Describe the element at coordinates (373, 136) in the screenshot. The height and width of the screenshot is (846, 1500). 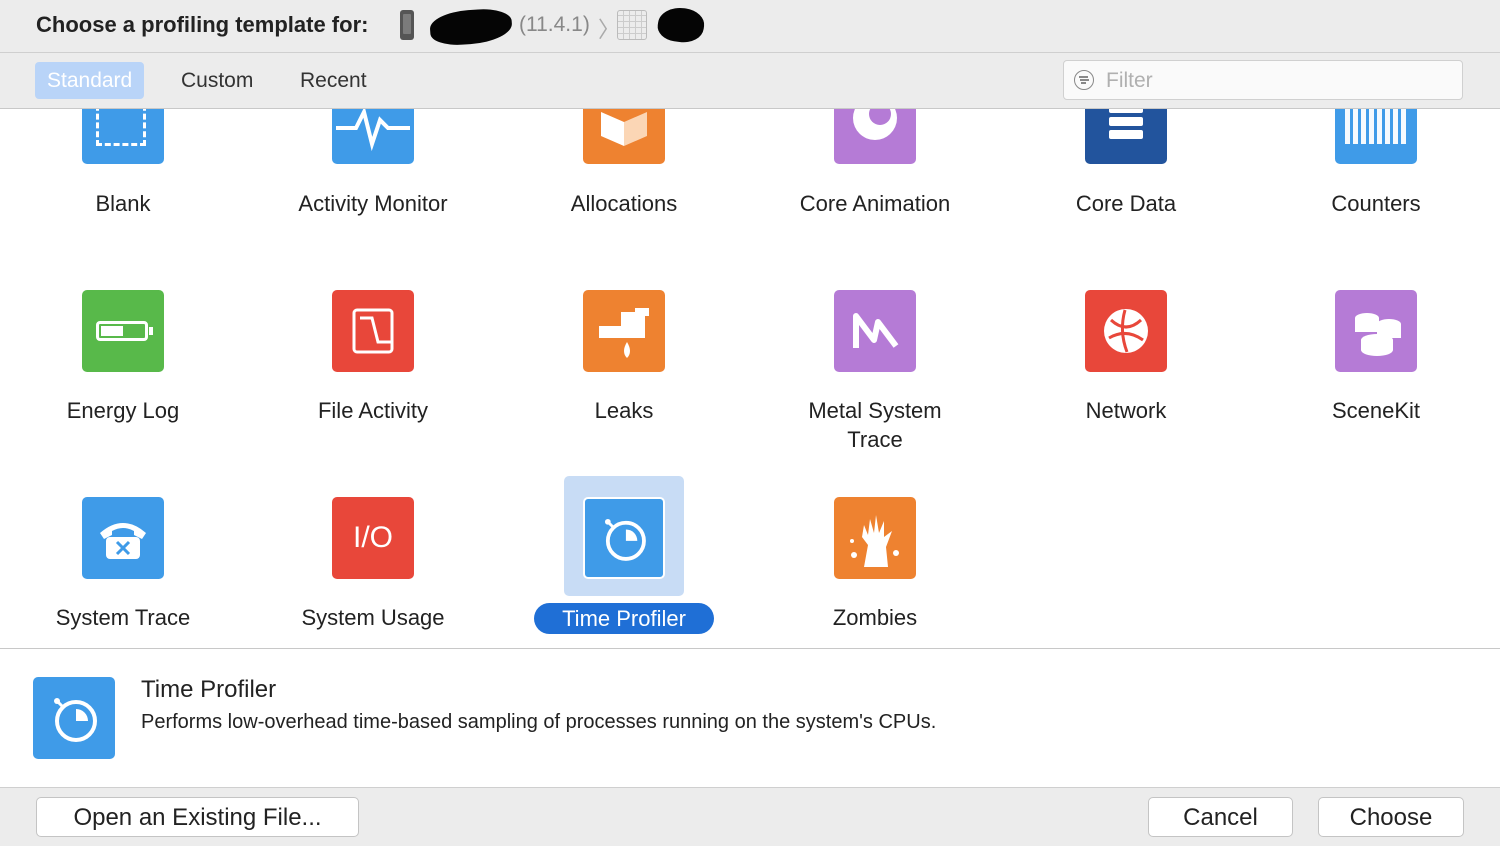
I see `activity-monitor-icon` at that location.